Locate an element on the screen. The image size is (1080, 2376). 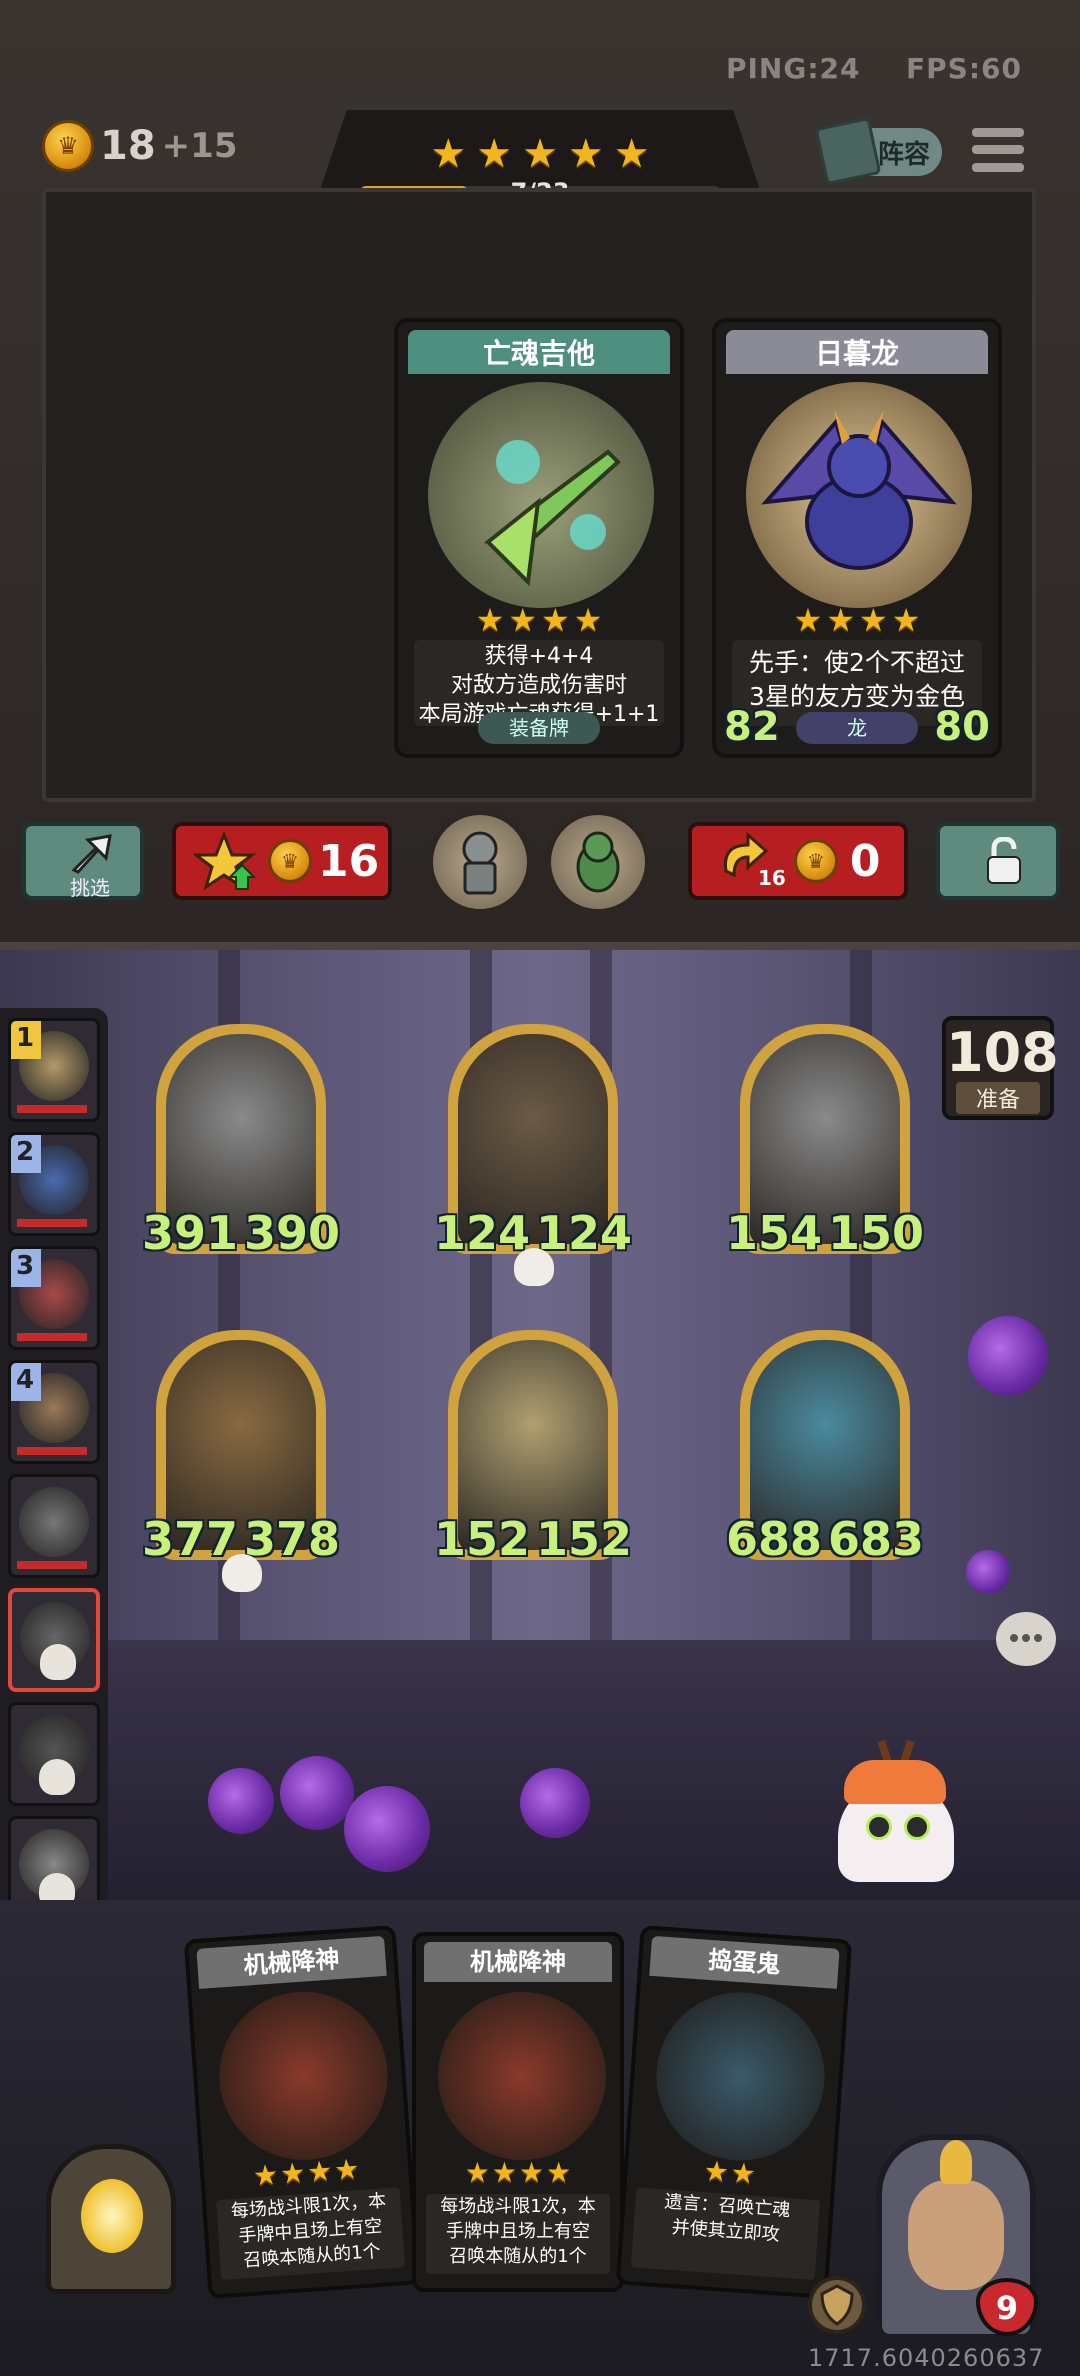
board-unit: 688 683 is located at coordinates (825, 1455).